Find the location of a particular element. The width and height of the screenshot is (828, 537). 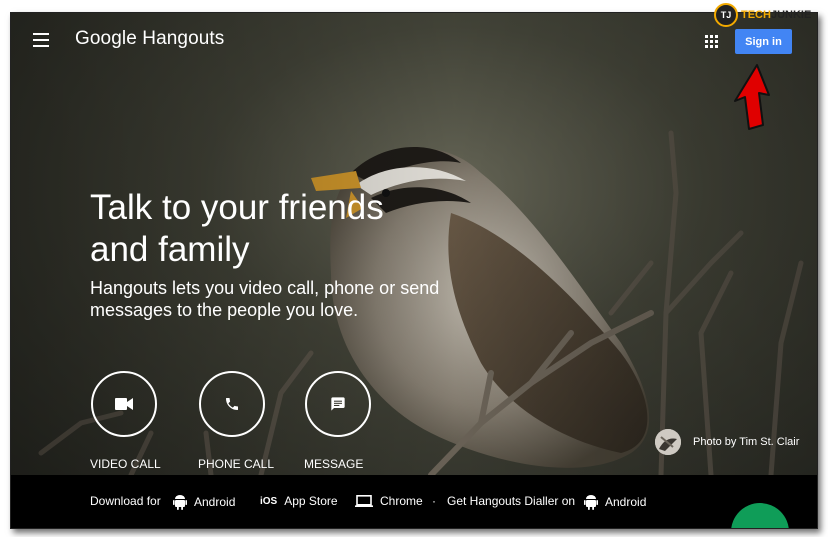

photo-credit: Photo by Tim St. Clair is located at coordinates (727, 442).